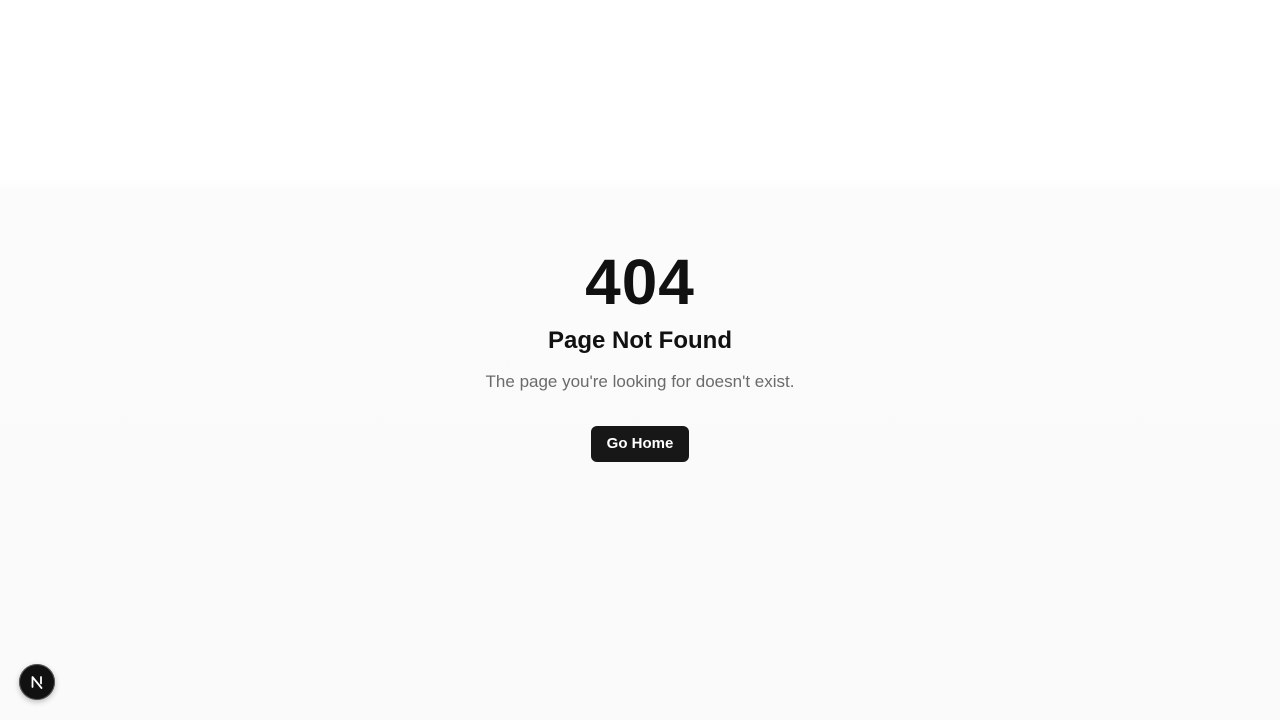  I want to click on nextjs-logo-icon, so click(37, 682).